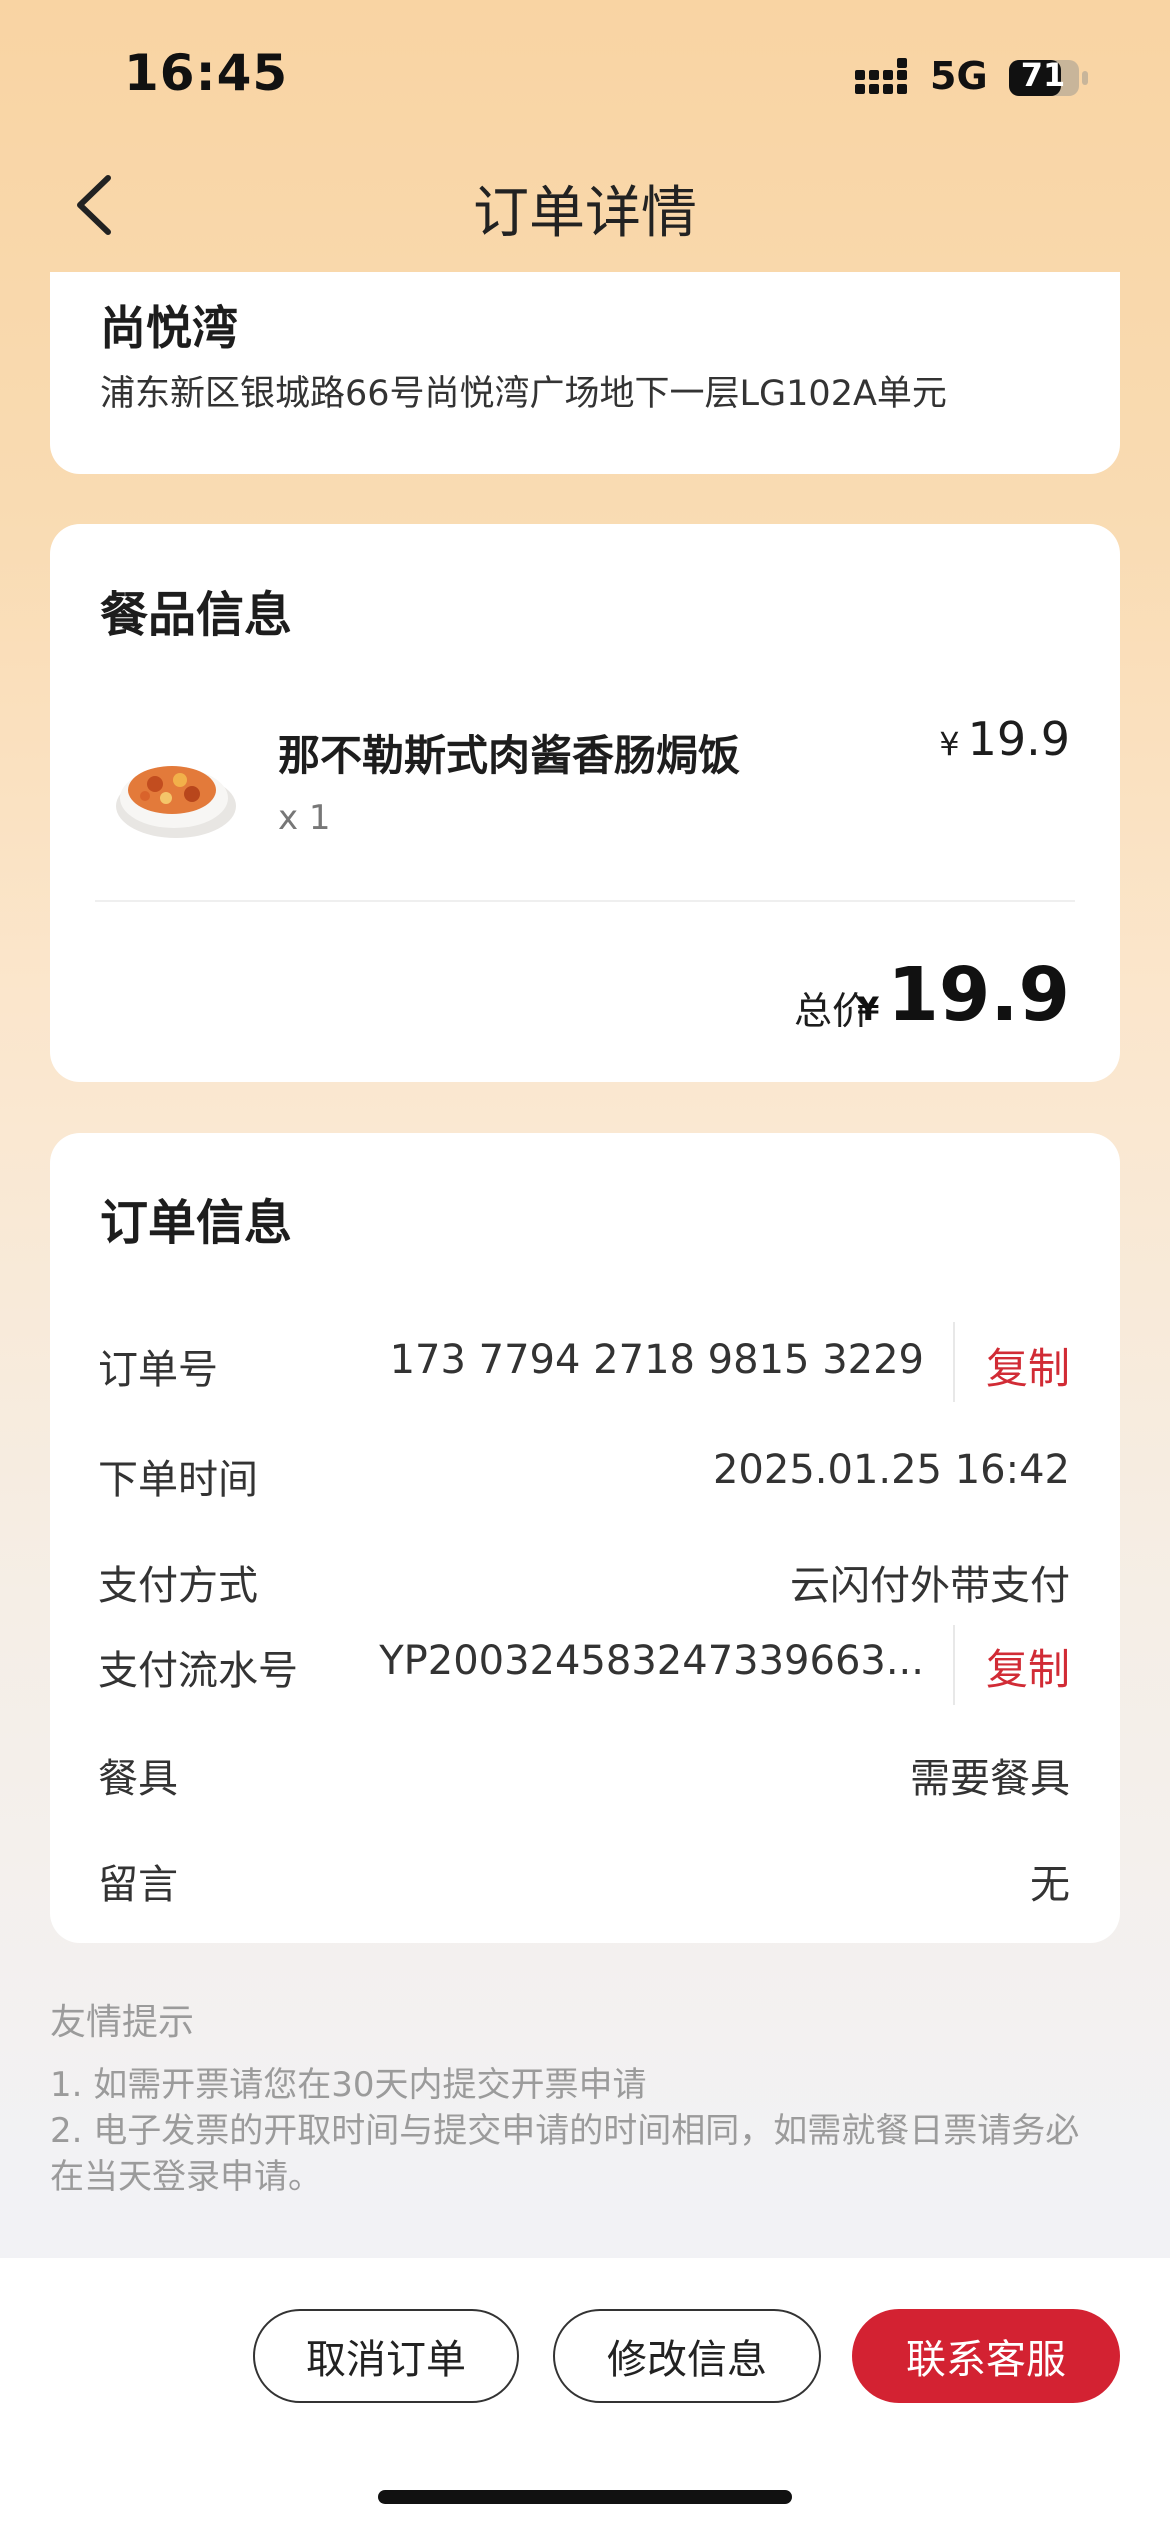  I want to click on note-label: 留言, so click(138, 1885).